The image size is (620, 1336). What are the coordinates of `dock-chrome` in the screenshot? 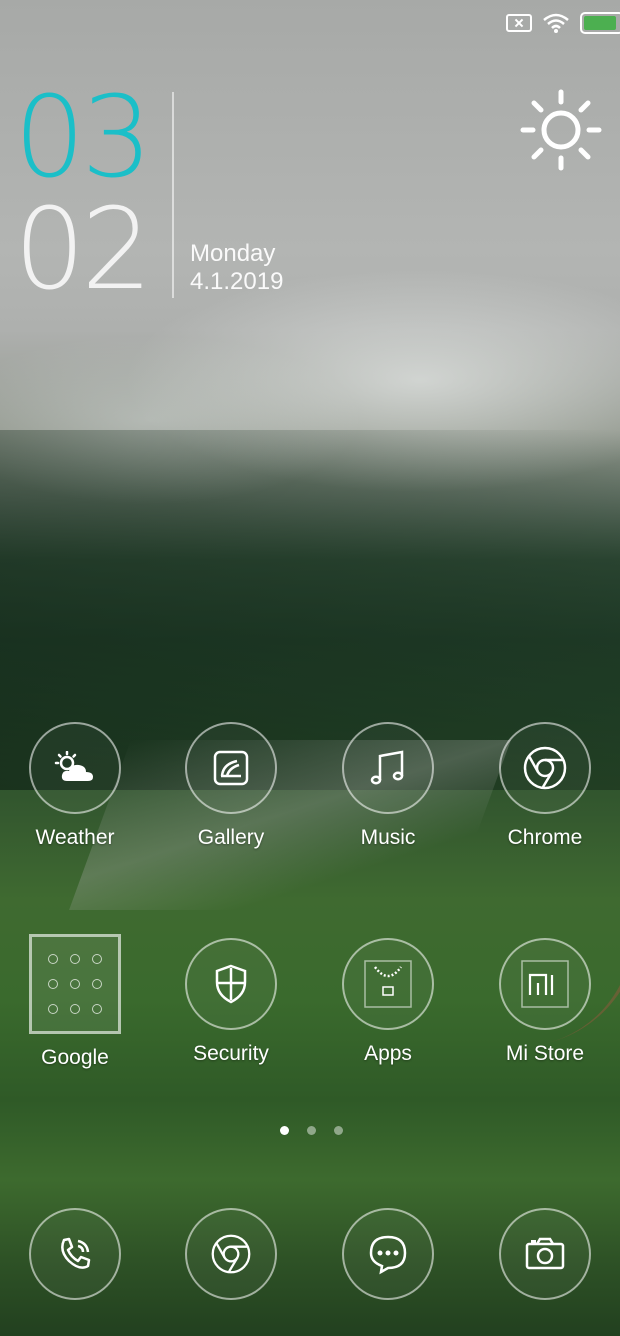 It's located at (231, 1254).